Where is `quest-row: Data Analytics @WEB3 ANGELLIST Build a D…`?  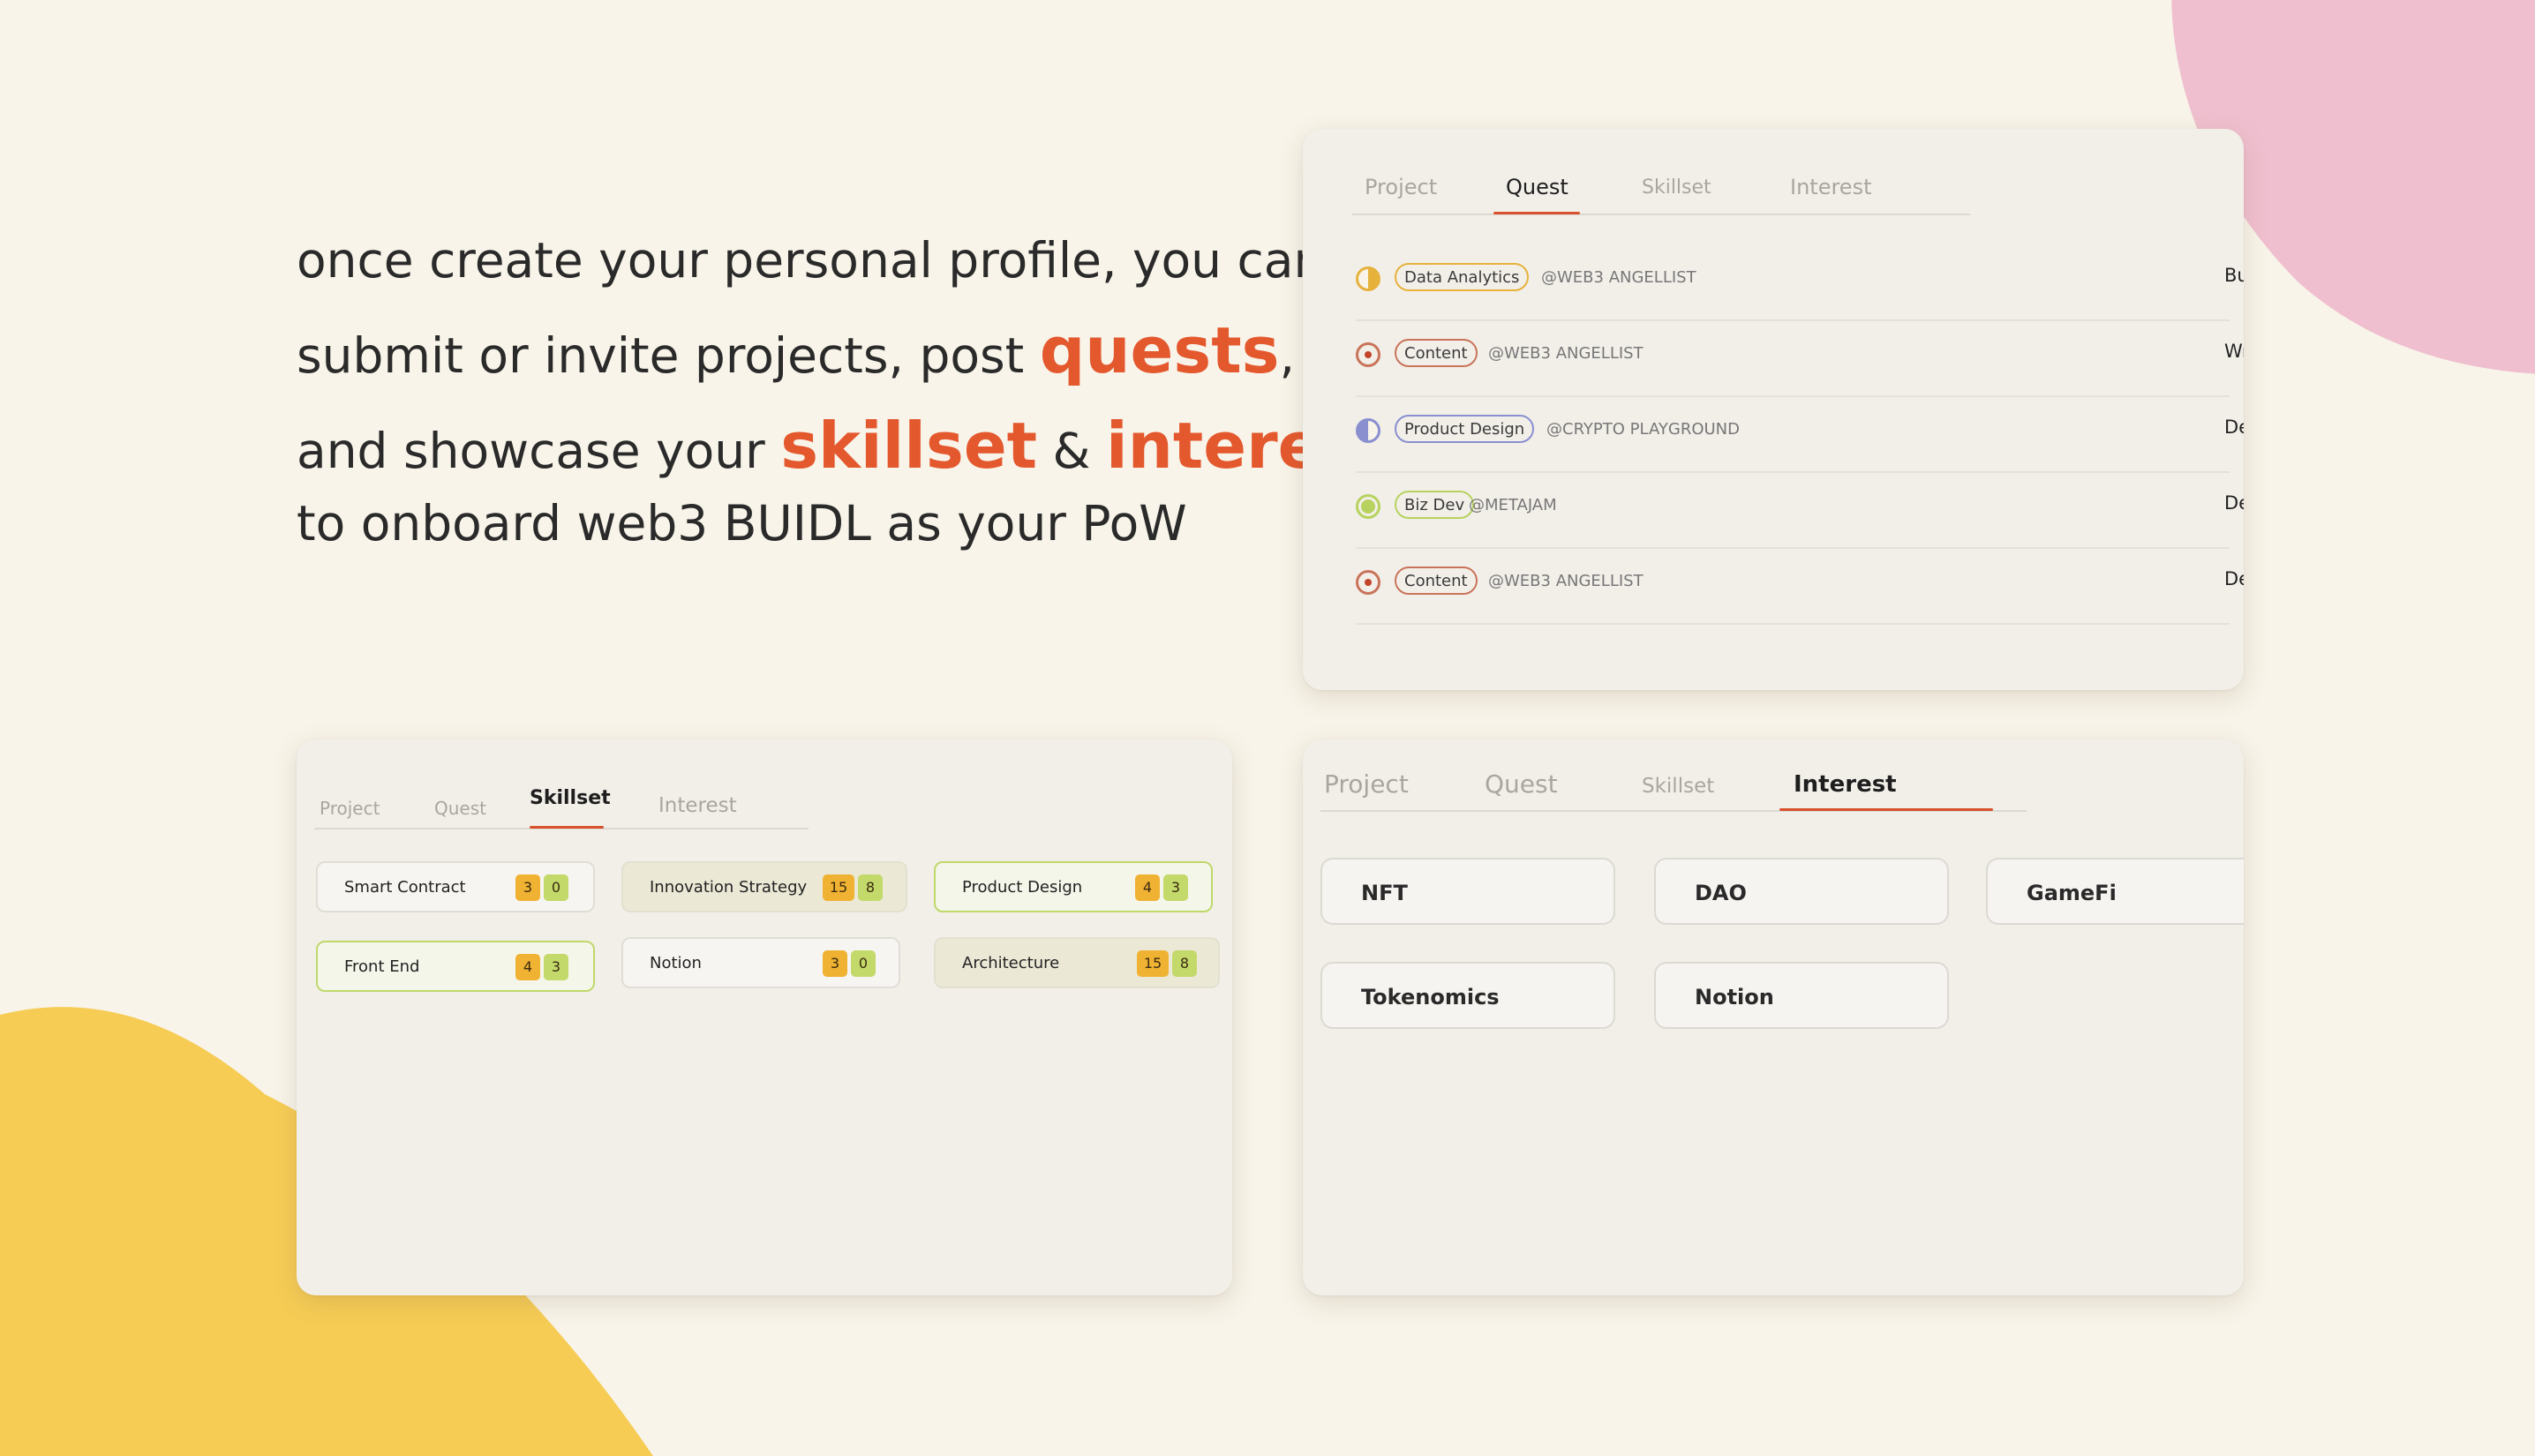
quest-row: Data Analytics @WEB3 ANGELLIST Build a D… is located at coordinates (1800, 282).